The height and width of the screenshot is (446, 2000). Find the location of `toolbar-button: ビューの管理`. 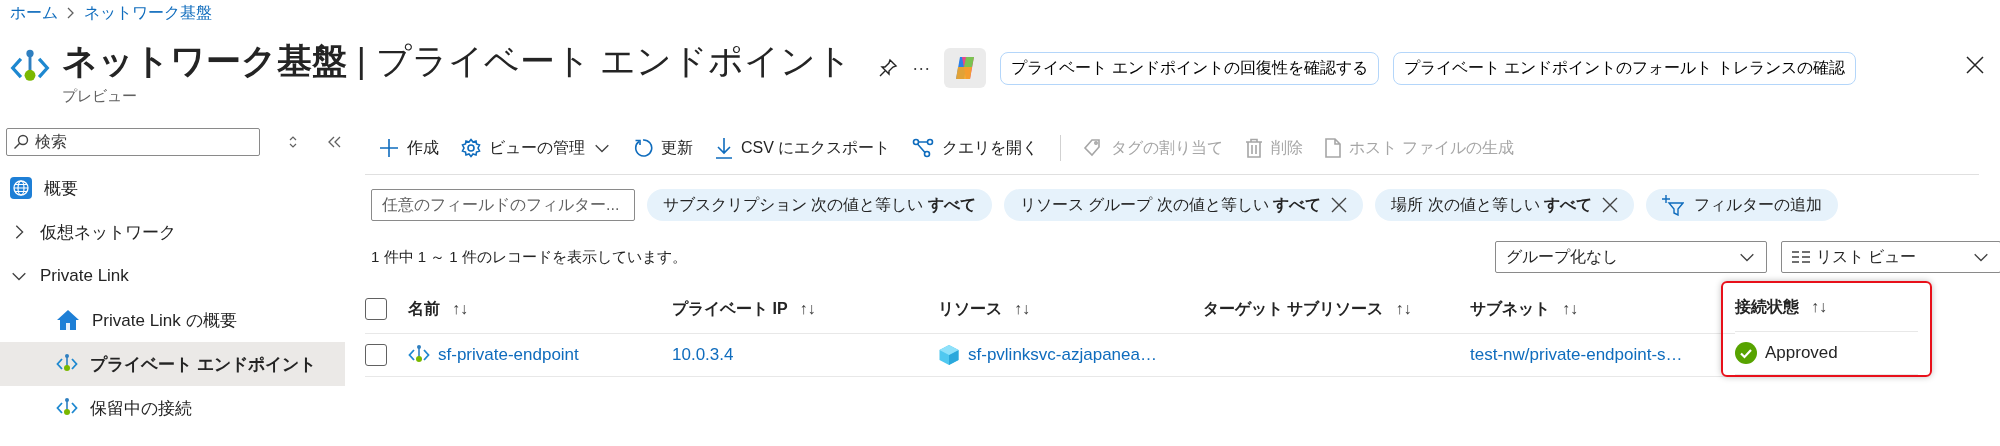

toolbar-button: ビューの管理 is located at coordinates (536, 148).